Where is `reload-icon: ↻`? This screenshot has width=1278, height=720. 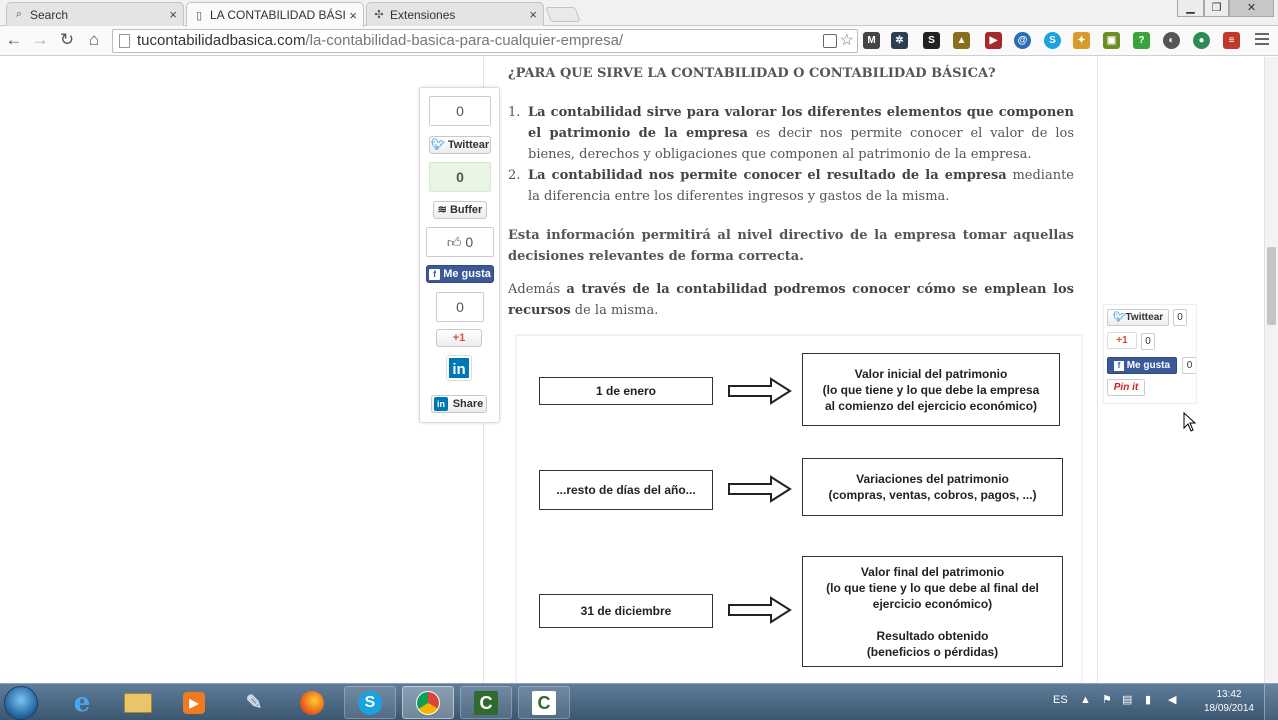
reload-icon: ↻ is located at coordinates (67, 40).